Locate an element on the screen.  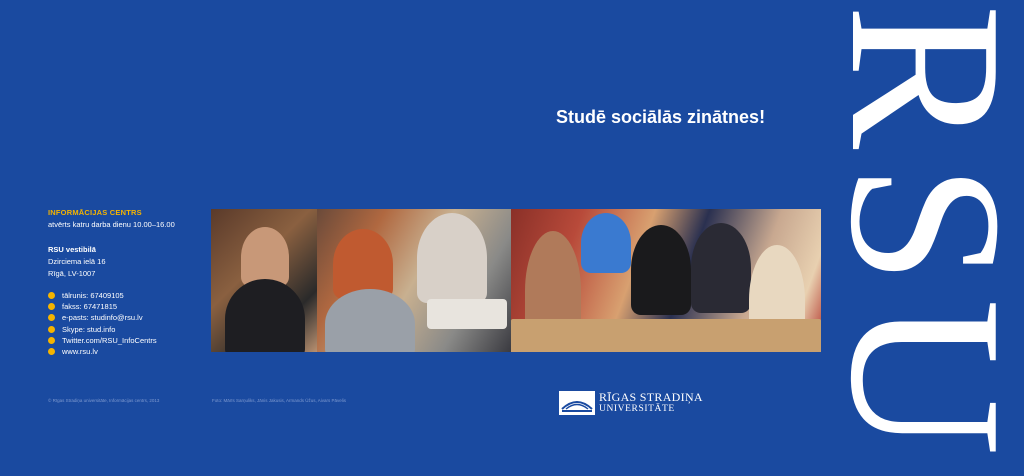
contact-phone: tālrunis: 67409105 is located at coordinates (128, 295).